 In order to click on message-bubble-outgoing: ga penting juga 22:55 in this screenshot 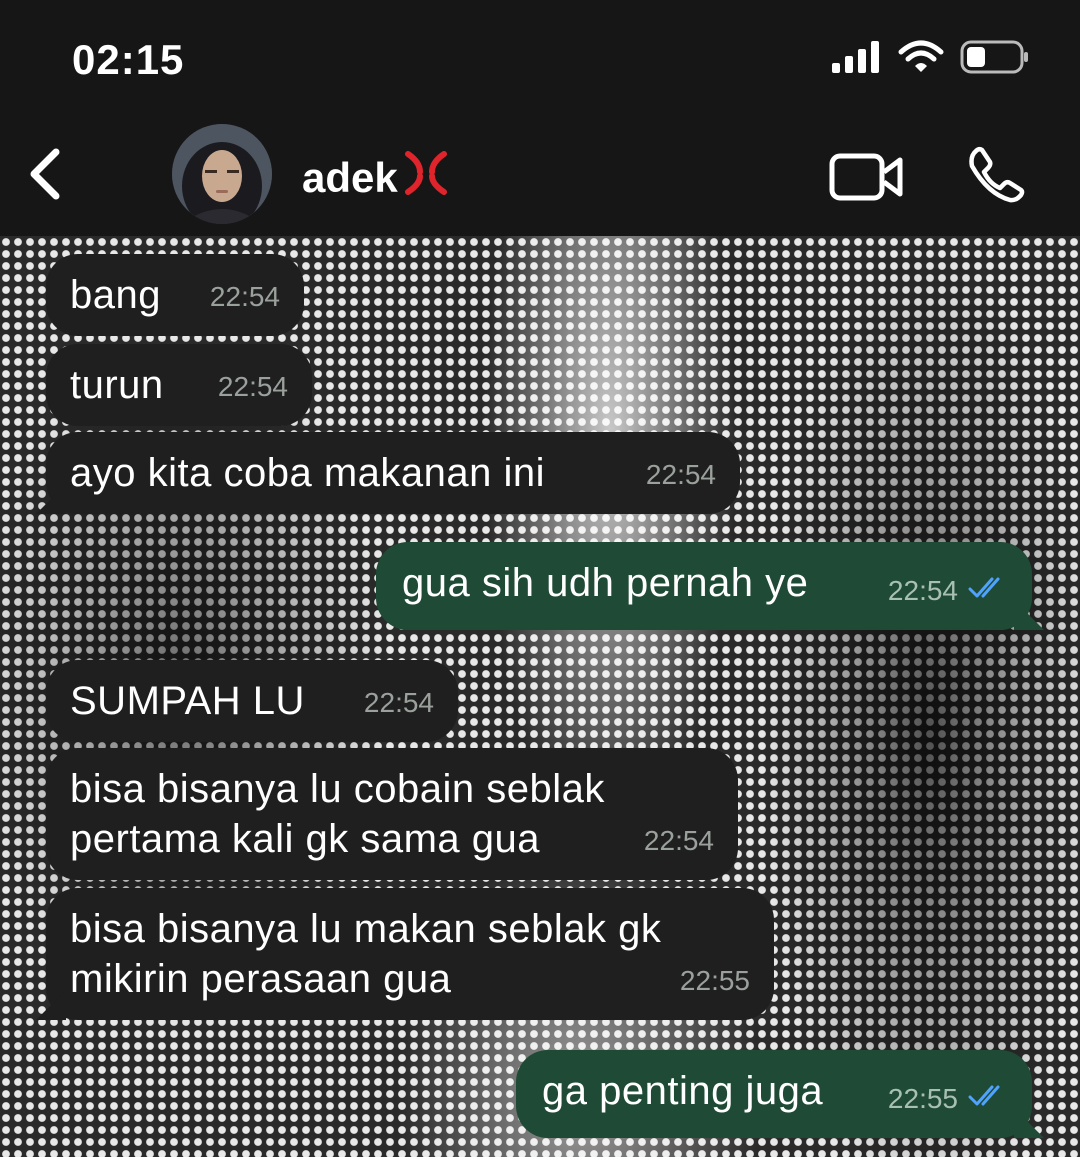, I will do `click(780, 1094)`.